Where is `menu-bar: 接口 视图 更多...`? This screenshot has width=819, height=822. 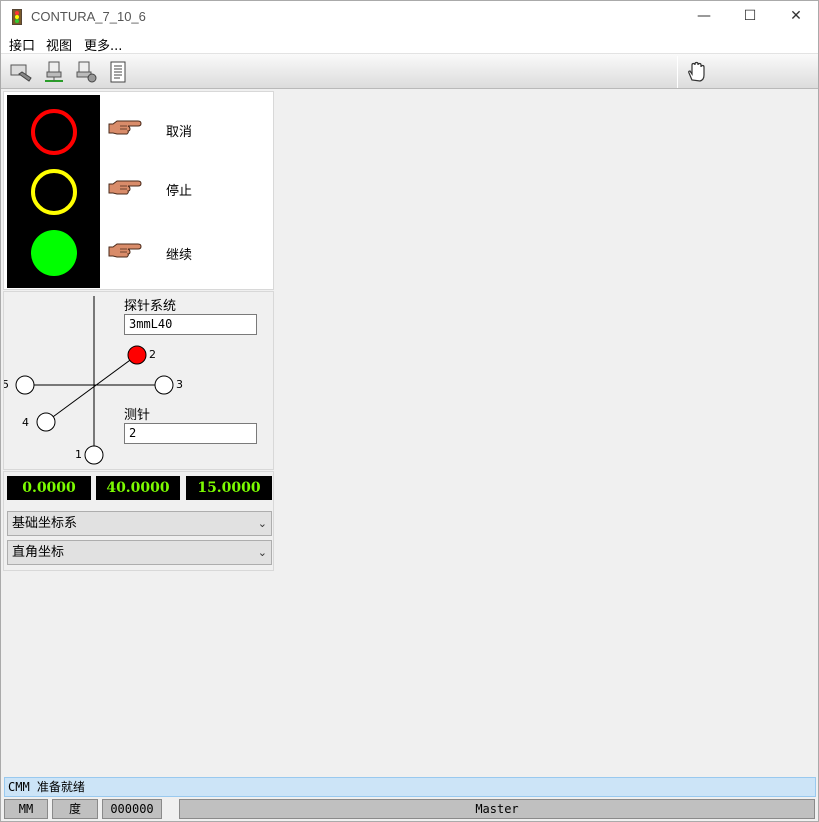 menu-bar: 接口 视图 更多... is located at coordinates (409, 43).